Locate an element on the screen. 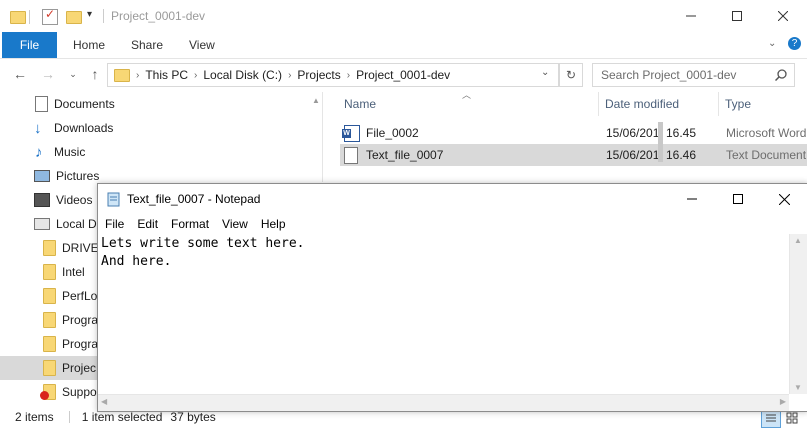  downloads-icon: ↓ is located at coordinates (38, 128).